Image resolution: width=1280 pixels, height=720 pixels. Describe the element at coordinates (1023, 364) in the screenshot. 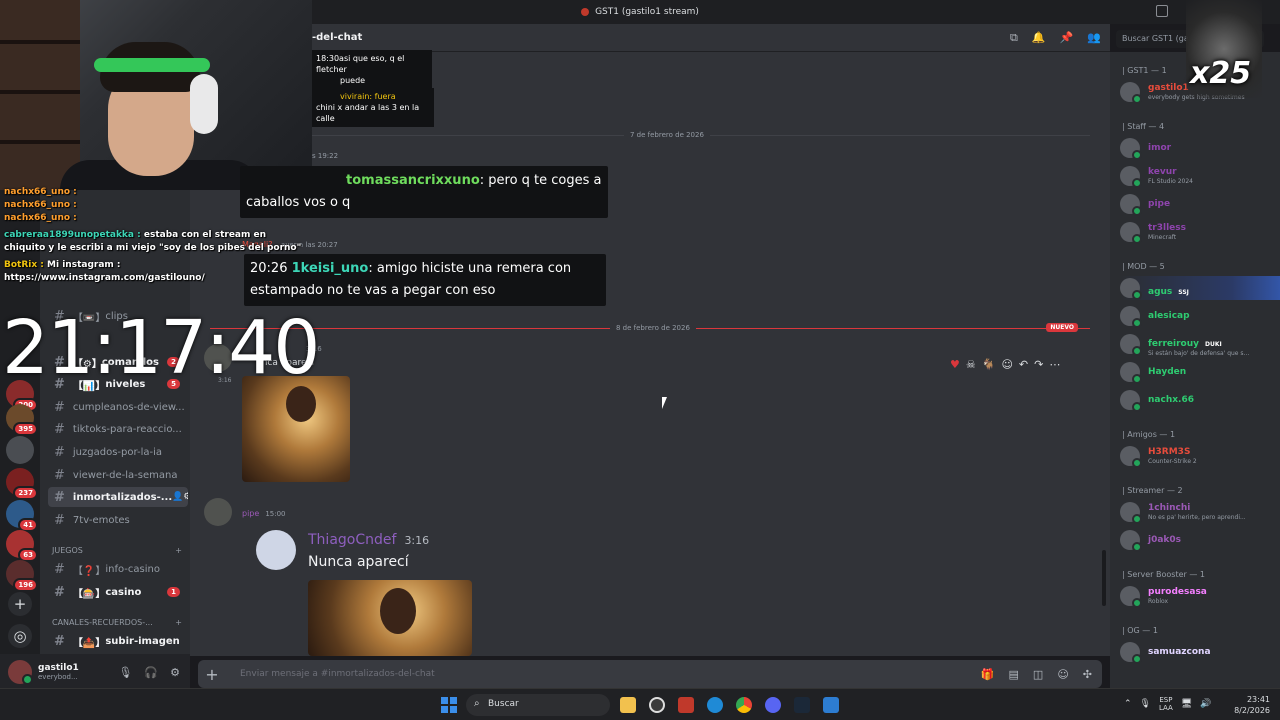

I see `reply-icon: ↶` at that location.